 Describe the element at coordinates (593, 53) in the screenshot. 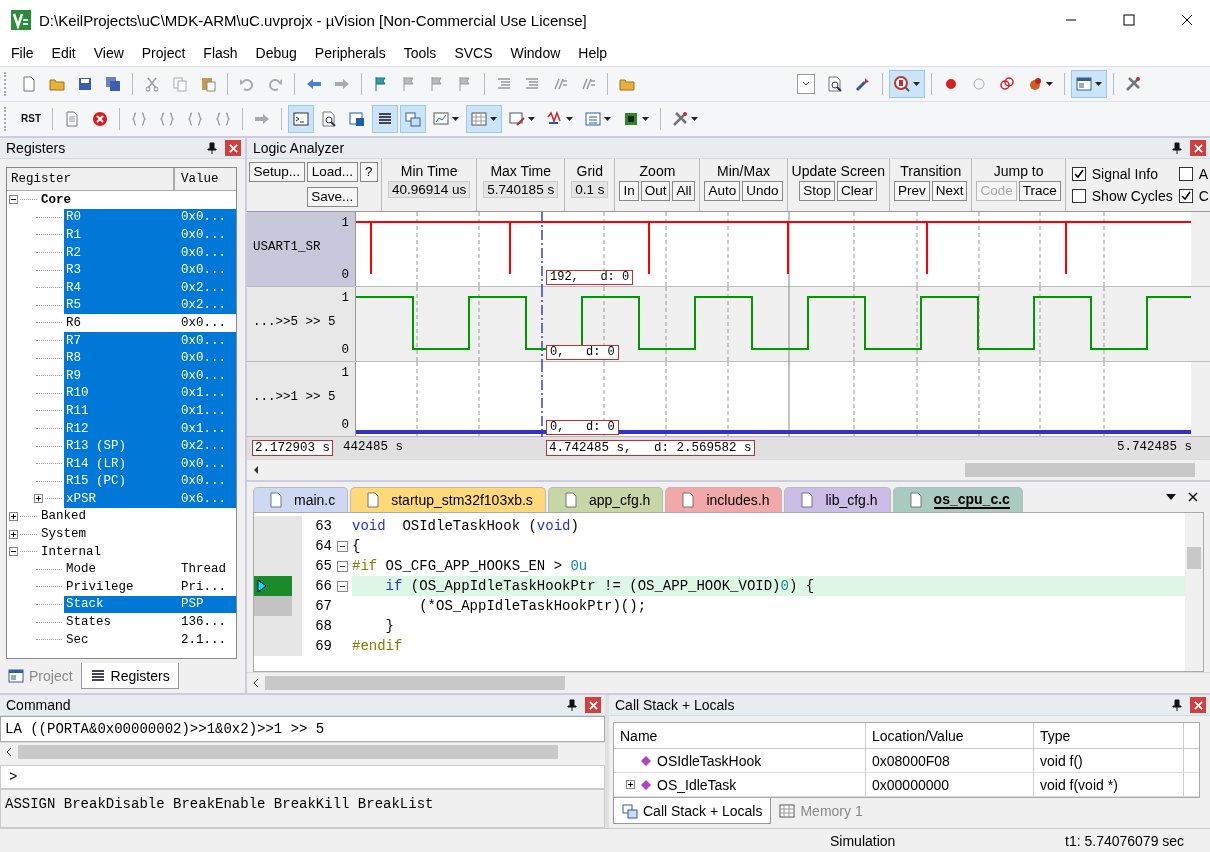

I see `menu-item: Help` at that location.